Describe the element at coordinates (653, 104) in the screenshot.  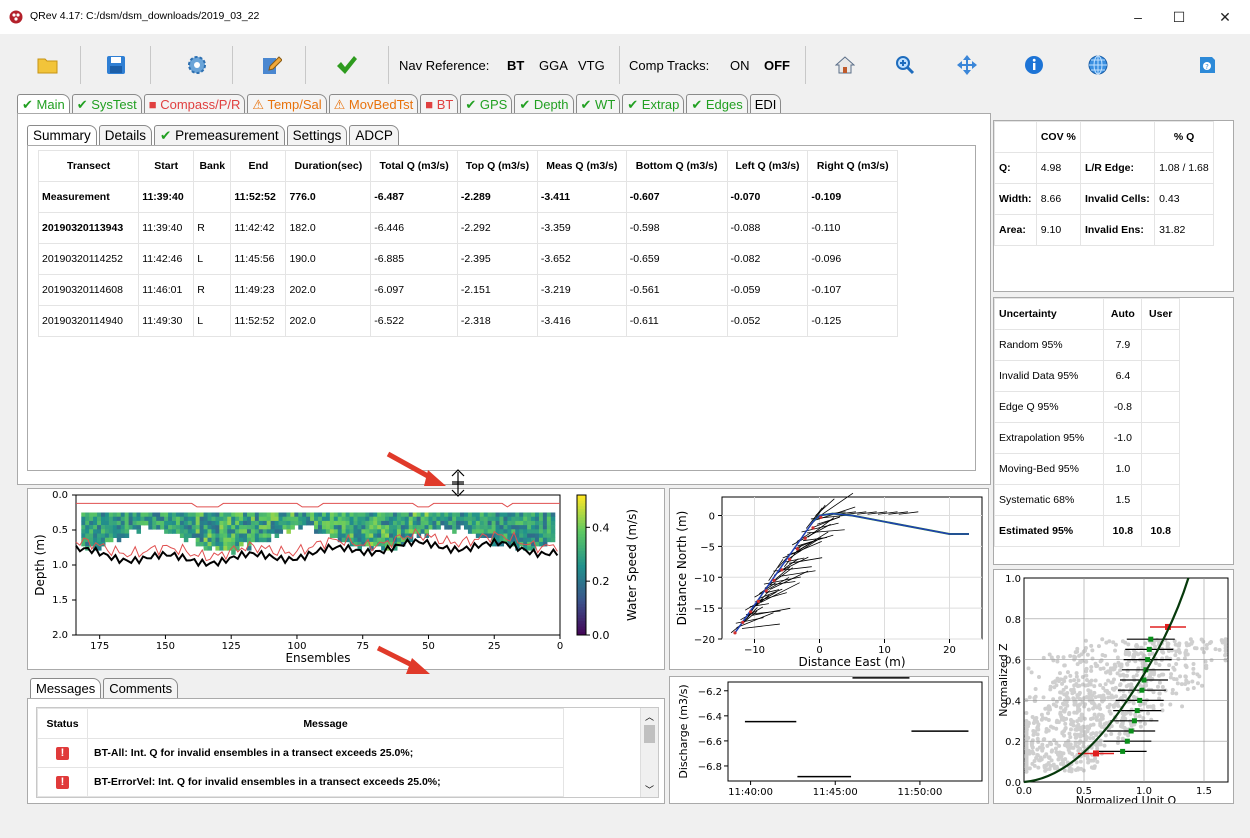
I see `tab-extrap: ✔ Extrap` at that location.